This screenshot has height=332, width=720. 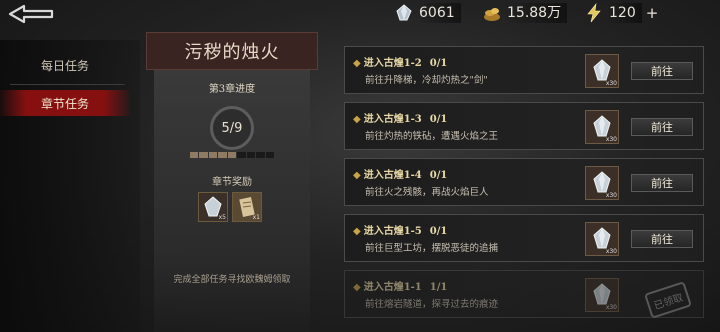 What do you see at coordinates (232, 89) in the screenshot?
I see `chapter-progress-title: 第3章进度` at bounding box center [232, 89].